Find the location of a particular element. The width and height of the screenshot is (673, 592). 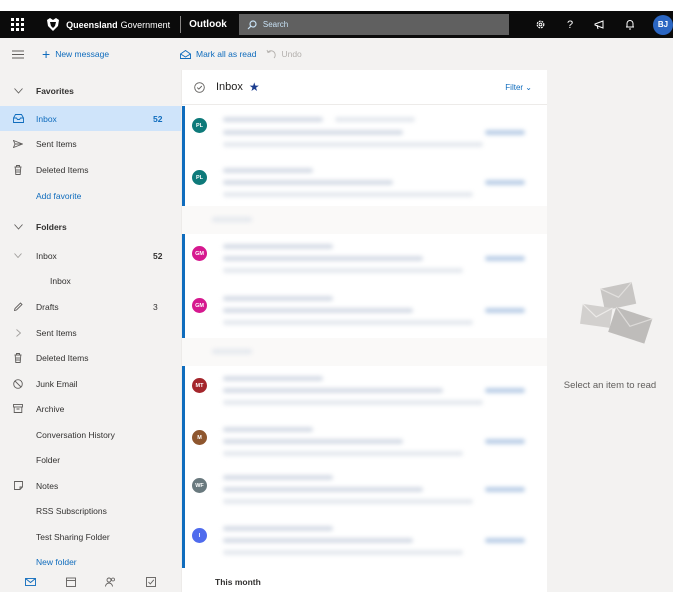

message-item: MT is located at coordinates (365, 392).